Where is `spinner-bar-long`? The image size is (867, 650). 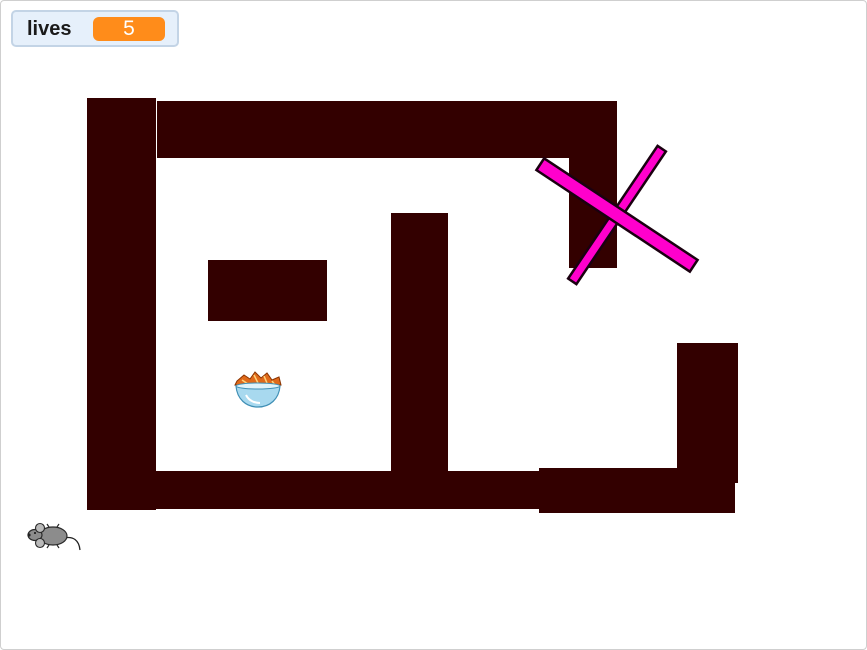
spinner-bar-long is located at coordinates (617, 215).